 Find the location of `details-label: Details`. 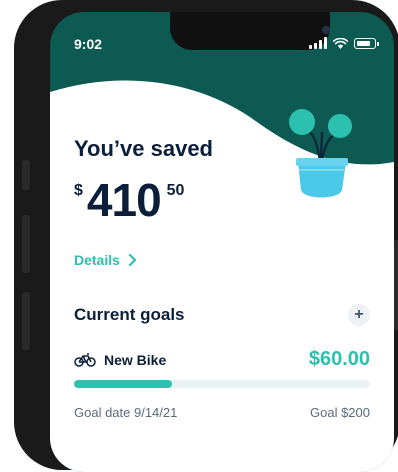

details-label: Details is located at coordinates (97, 260).